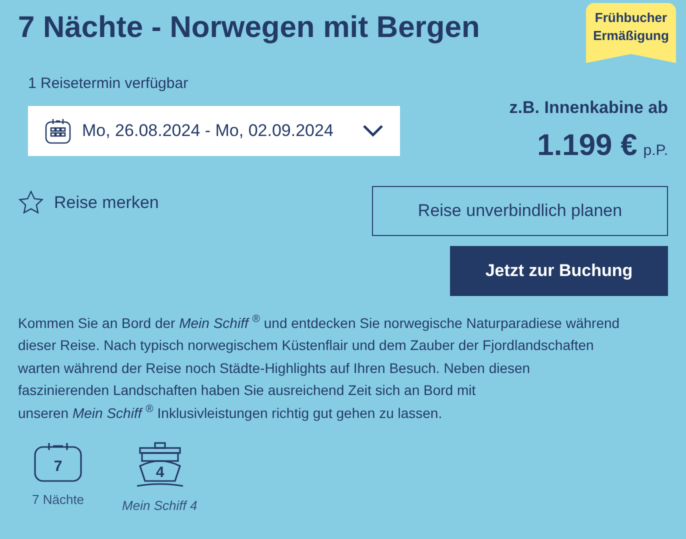 This screenshot has width=686, height=539. What do you see at coordinates (520, 211) in the screenshot?
I see `plan-button: Reise unverbindlich planen` at bounding box center [520, 211].